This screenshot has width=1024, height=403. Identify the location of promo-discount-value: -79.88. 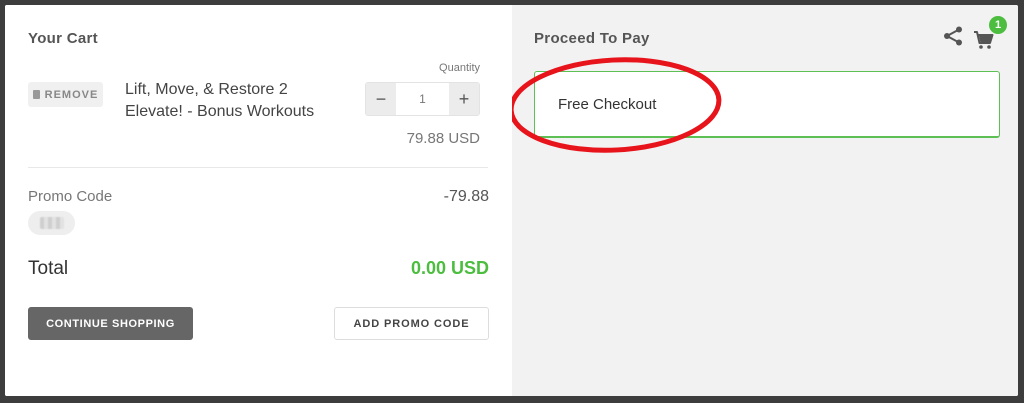
(466, 196).